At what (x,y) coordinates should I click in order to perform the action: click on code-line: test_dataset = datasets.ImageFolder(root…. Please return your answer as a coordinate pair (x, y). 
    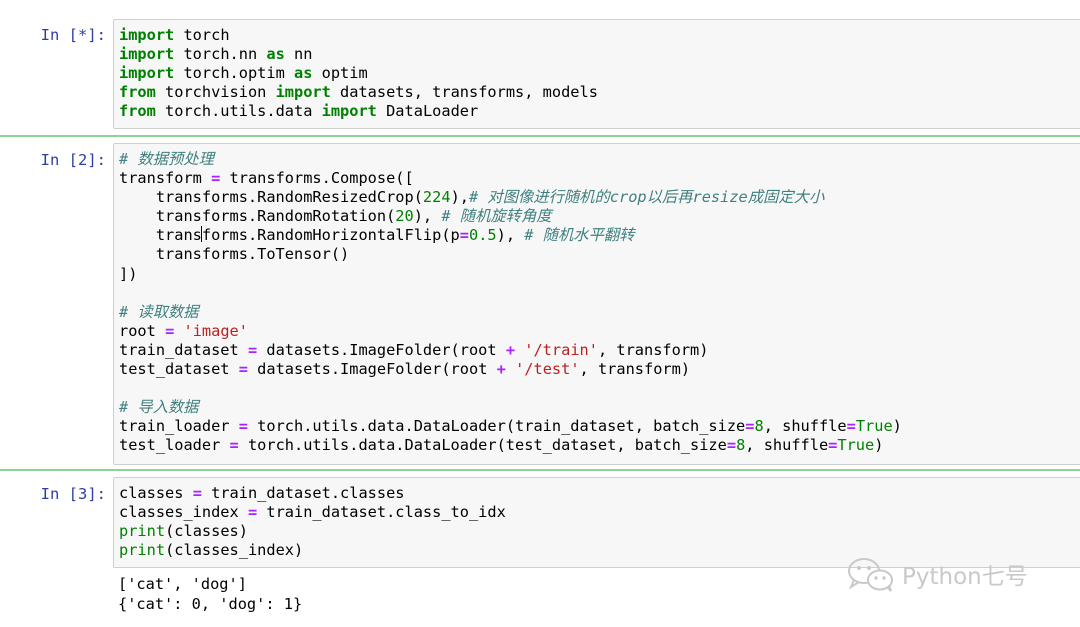
    Looking at the image, I should click on (405, 369).